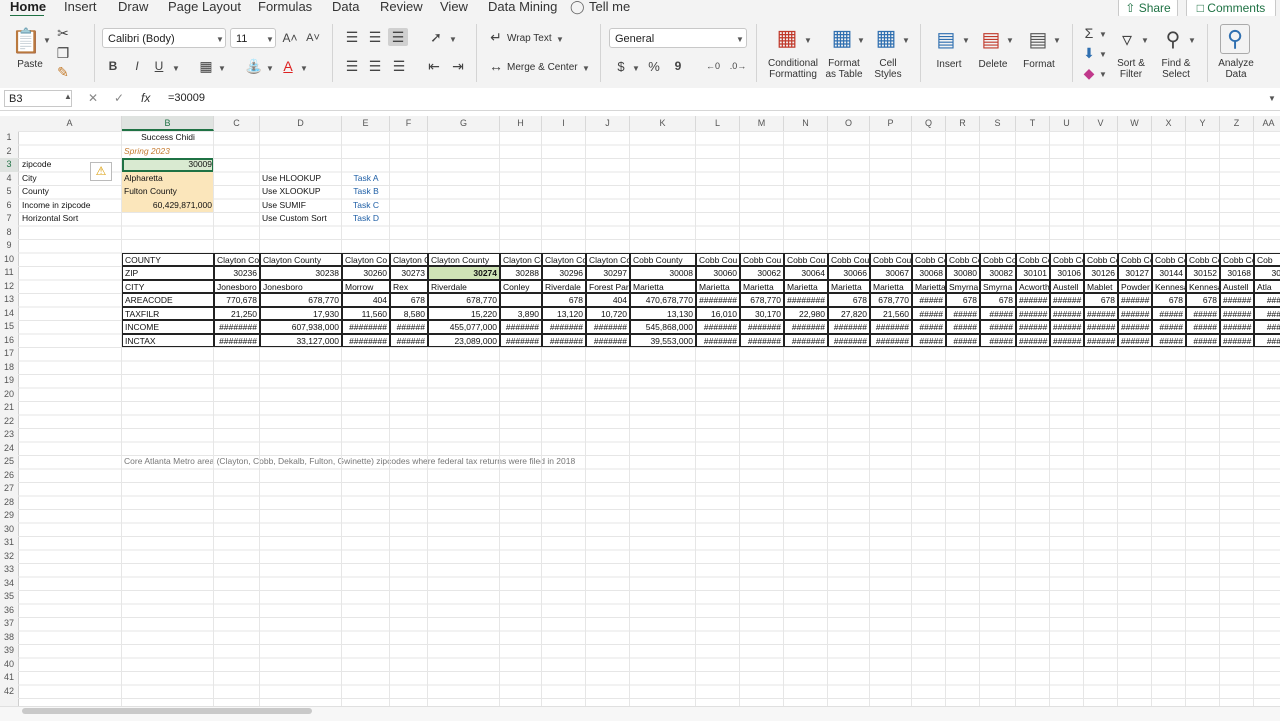 The image size is (1280, 721). Describe the element at coordinates (564, 300) in the screenshot. I see `table-cell: 678` at that location.